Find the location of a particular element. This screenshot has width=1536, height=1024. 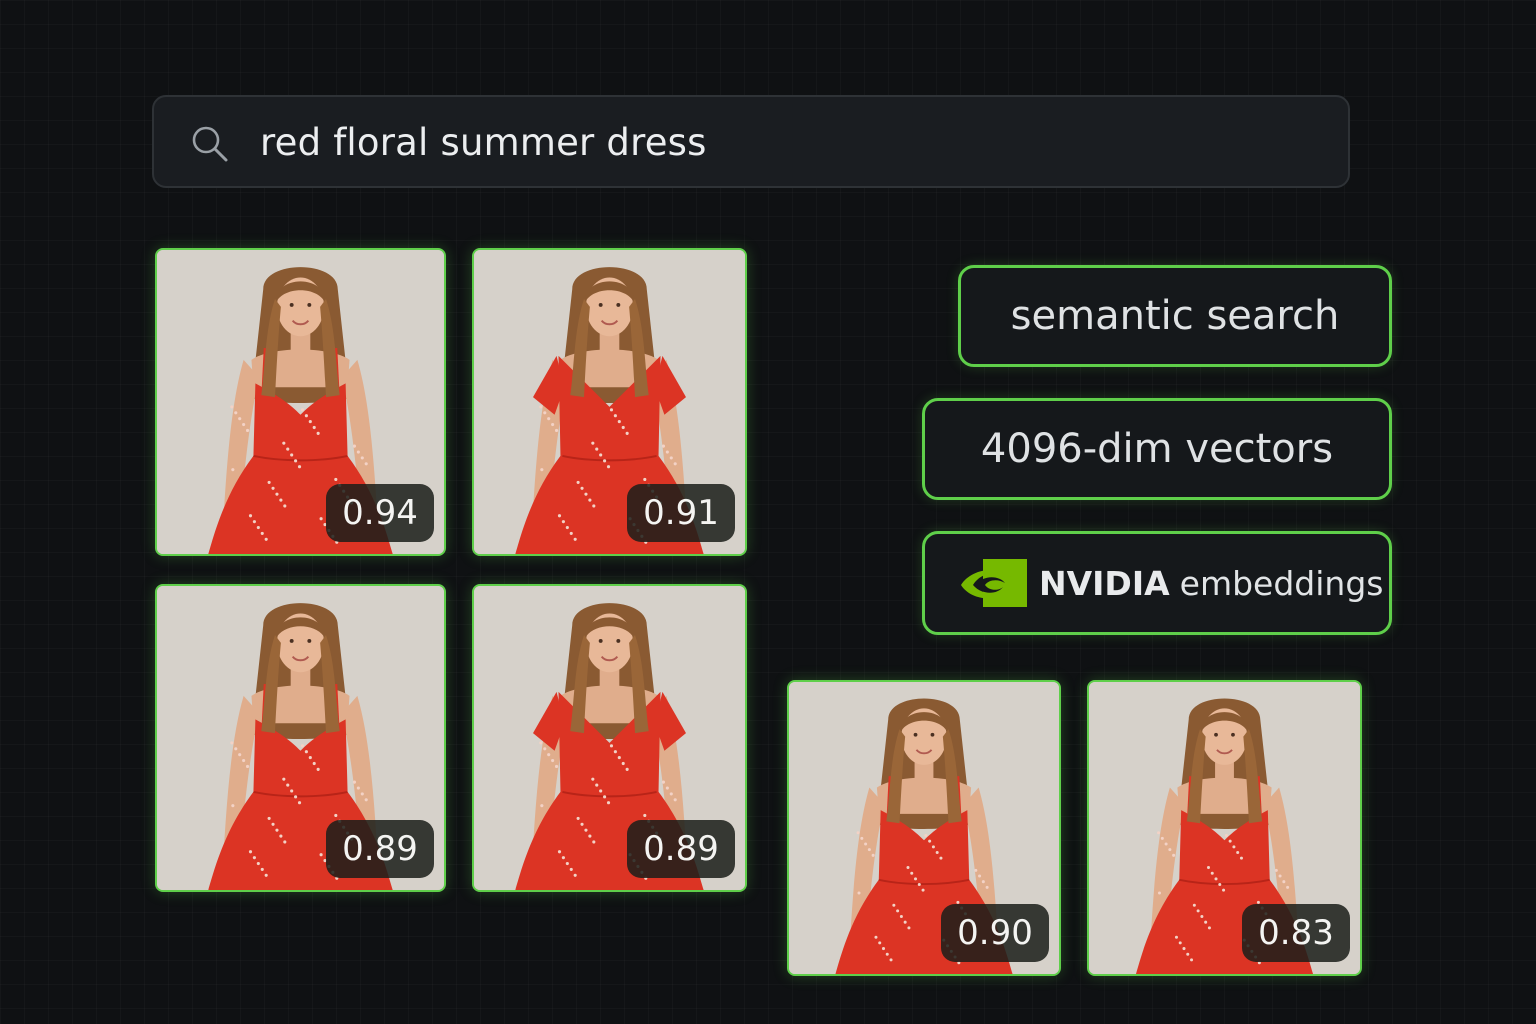

similarity-score-badge: 0.91 is located at coordinates (681, 513).